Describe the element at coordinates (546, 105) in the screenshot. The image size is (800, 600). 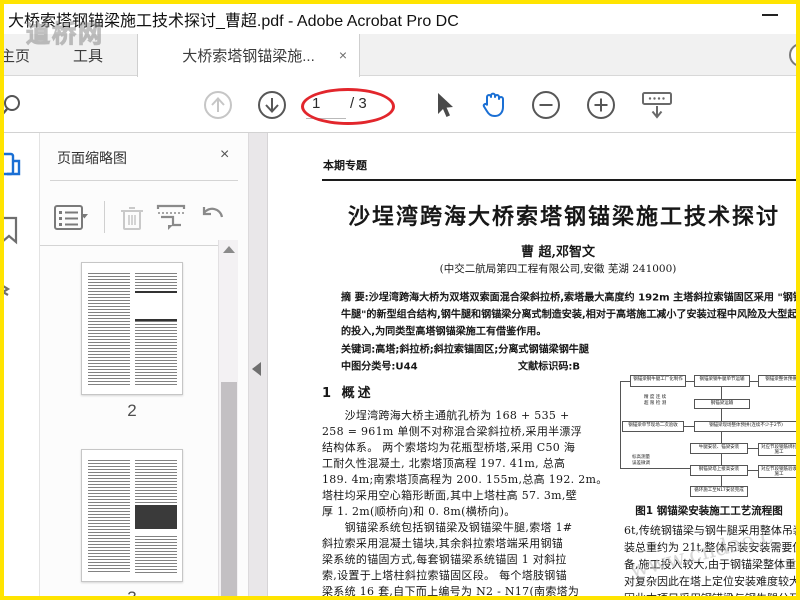
I see `zoom-out-icon` at that location.